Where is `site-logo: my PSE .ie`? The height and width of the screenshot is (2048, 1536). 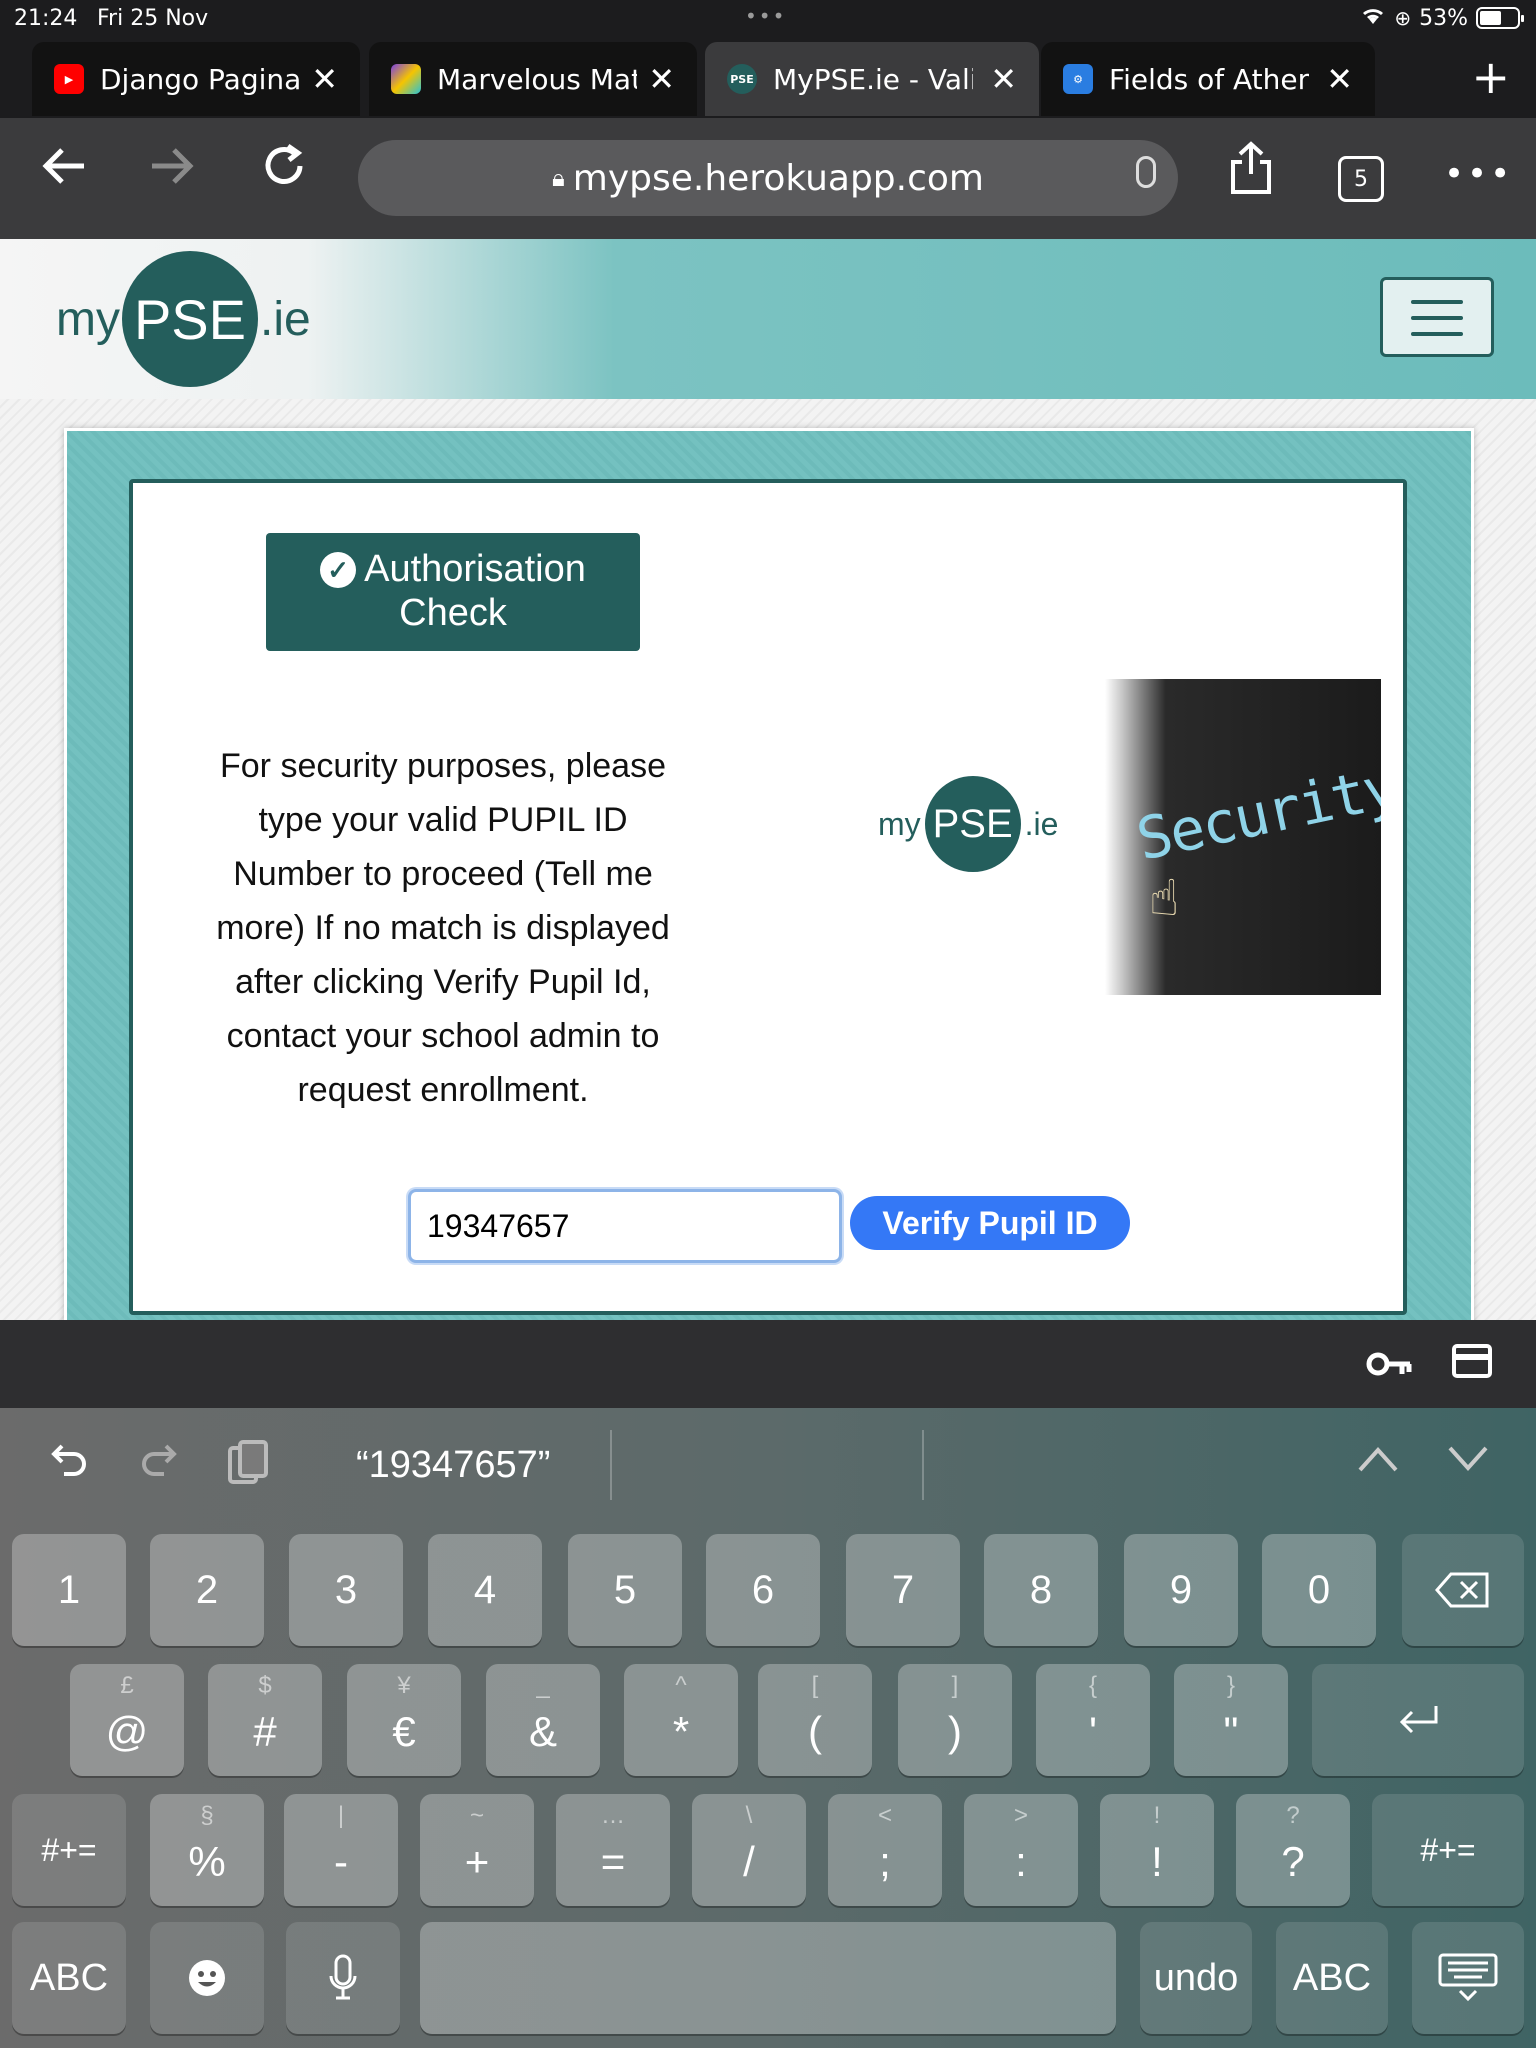
site-logo: my PSE .ie is located at coordinates (183, 319).